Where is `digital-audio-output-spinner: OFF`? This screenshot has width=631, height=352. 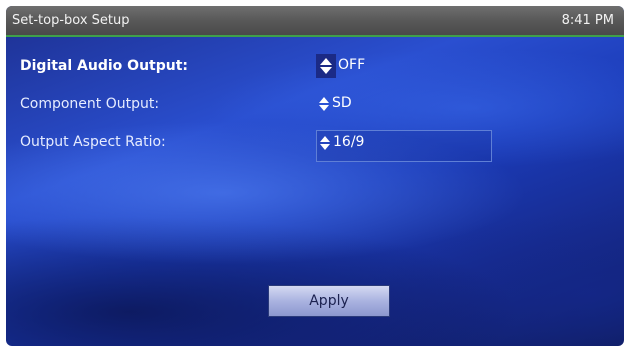 digital-audio-output-spinner: OFF is located at coordinates (346, 66).